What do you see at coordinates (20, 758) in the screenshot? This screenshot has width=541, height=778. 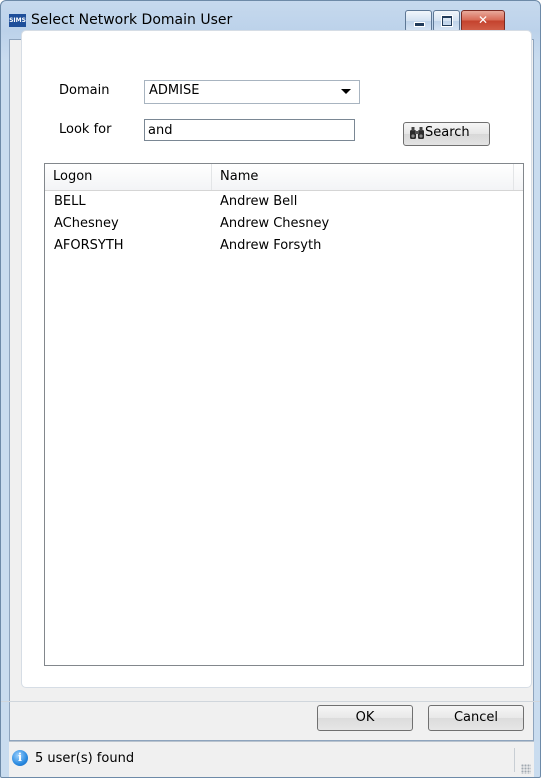 I see `info-icon: i` at bounding box center [20, 758].